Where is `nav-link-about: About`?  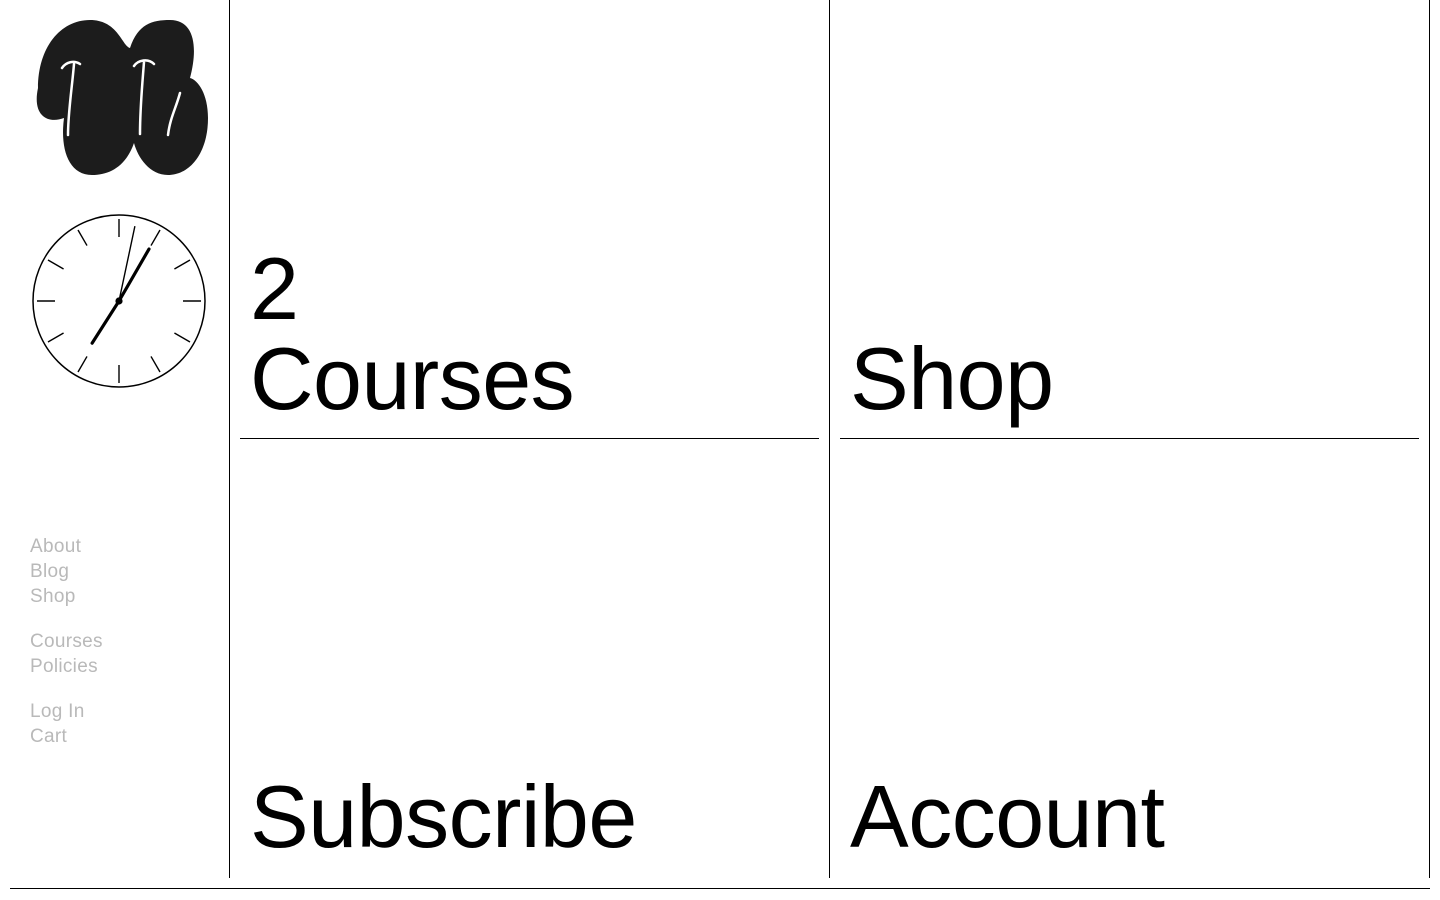 nav-link-about: About is located at coordinates (66, 546).